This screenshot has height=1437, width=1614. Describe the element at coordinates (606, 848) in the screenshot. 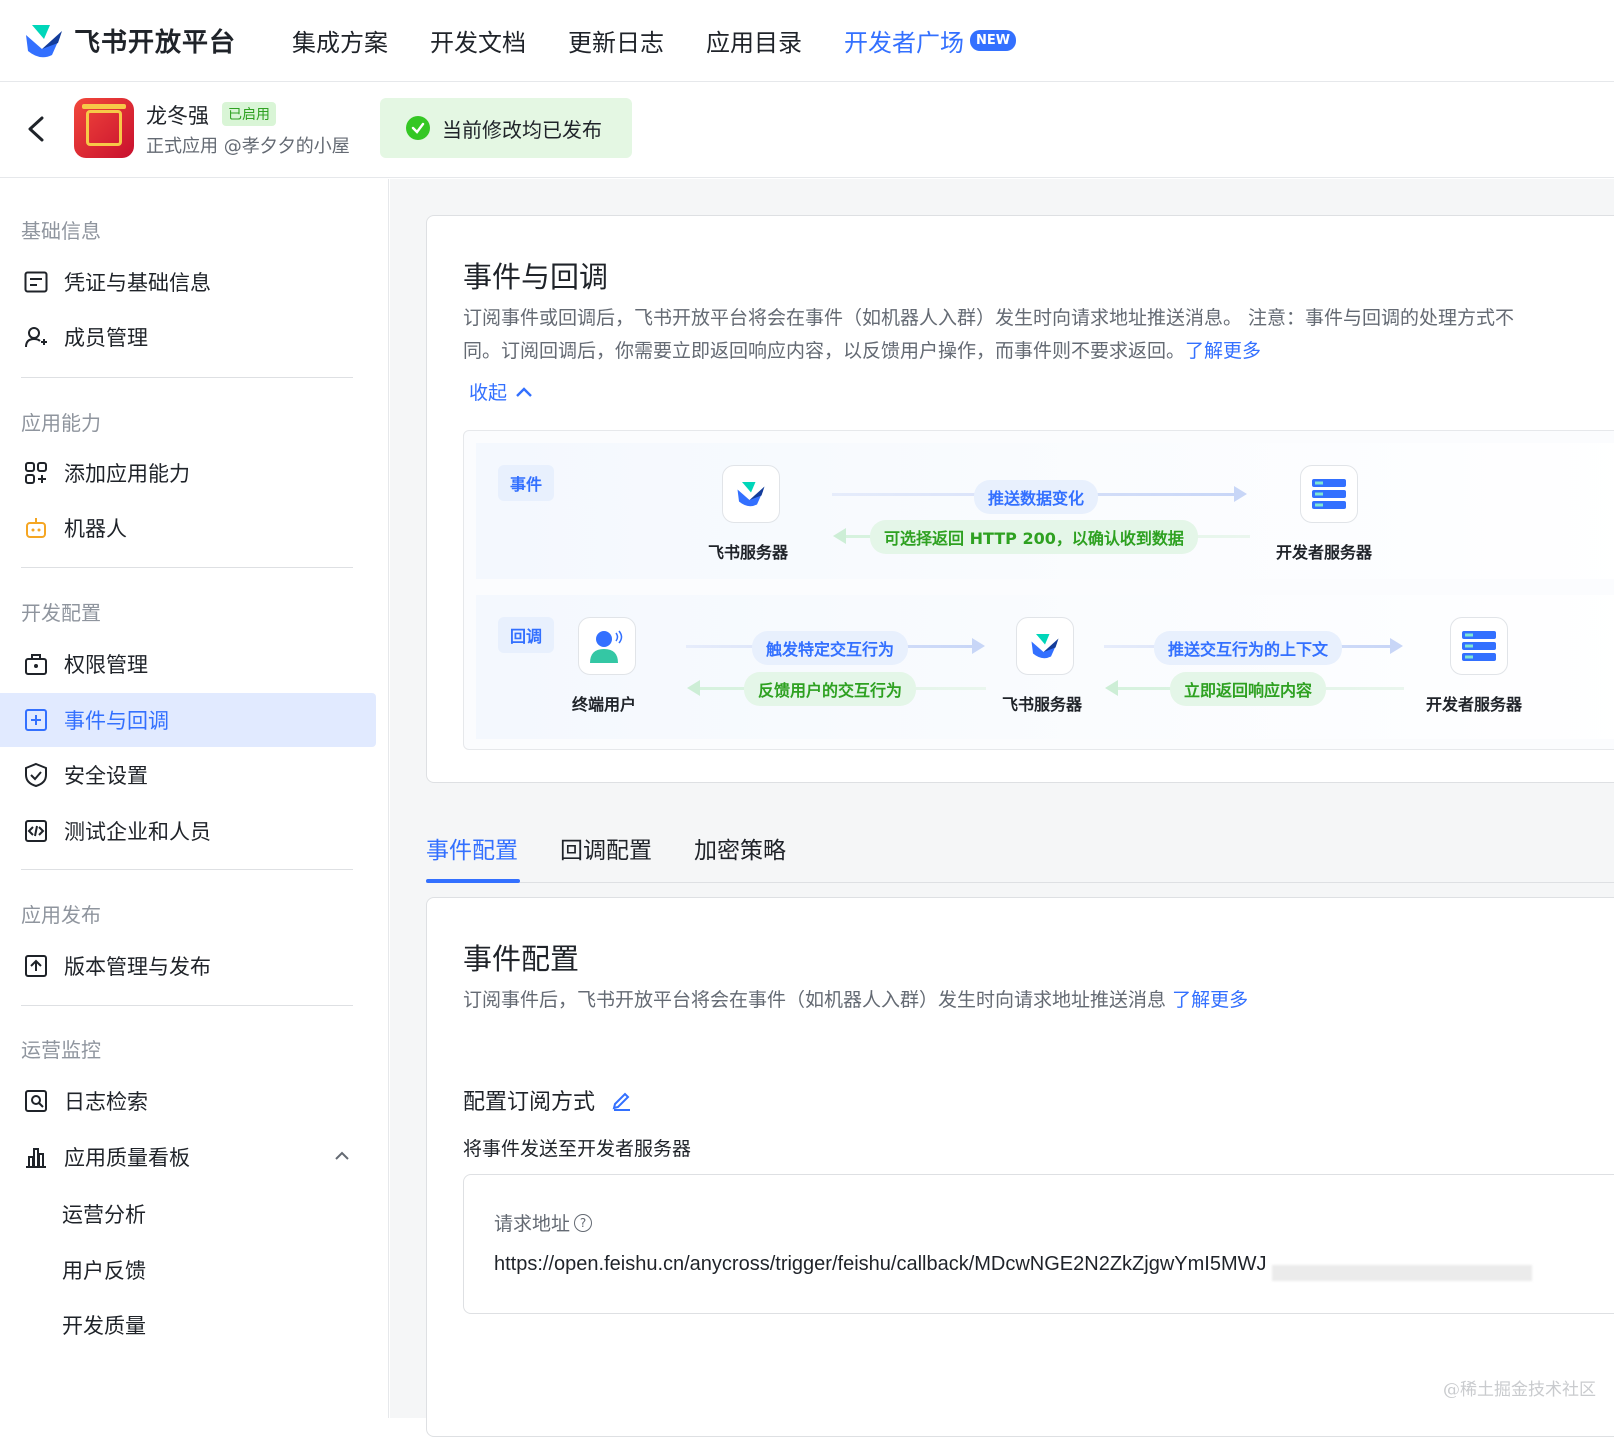

I see `tab-callback-config: 回调配置` at that location.